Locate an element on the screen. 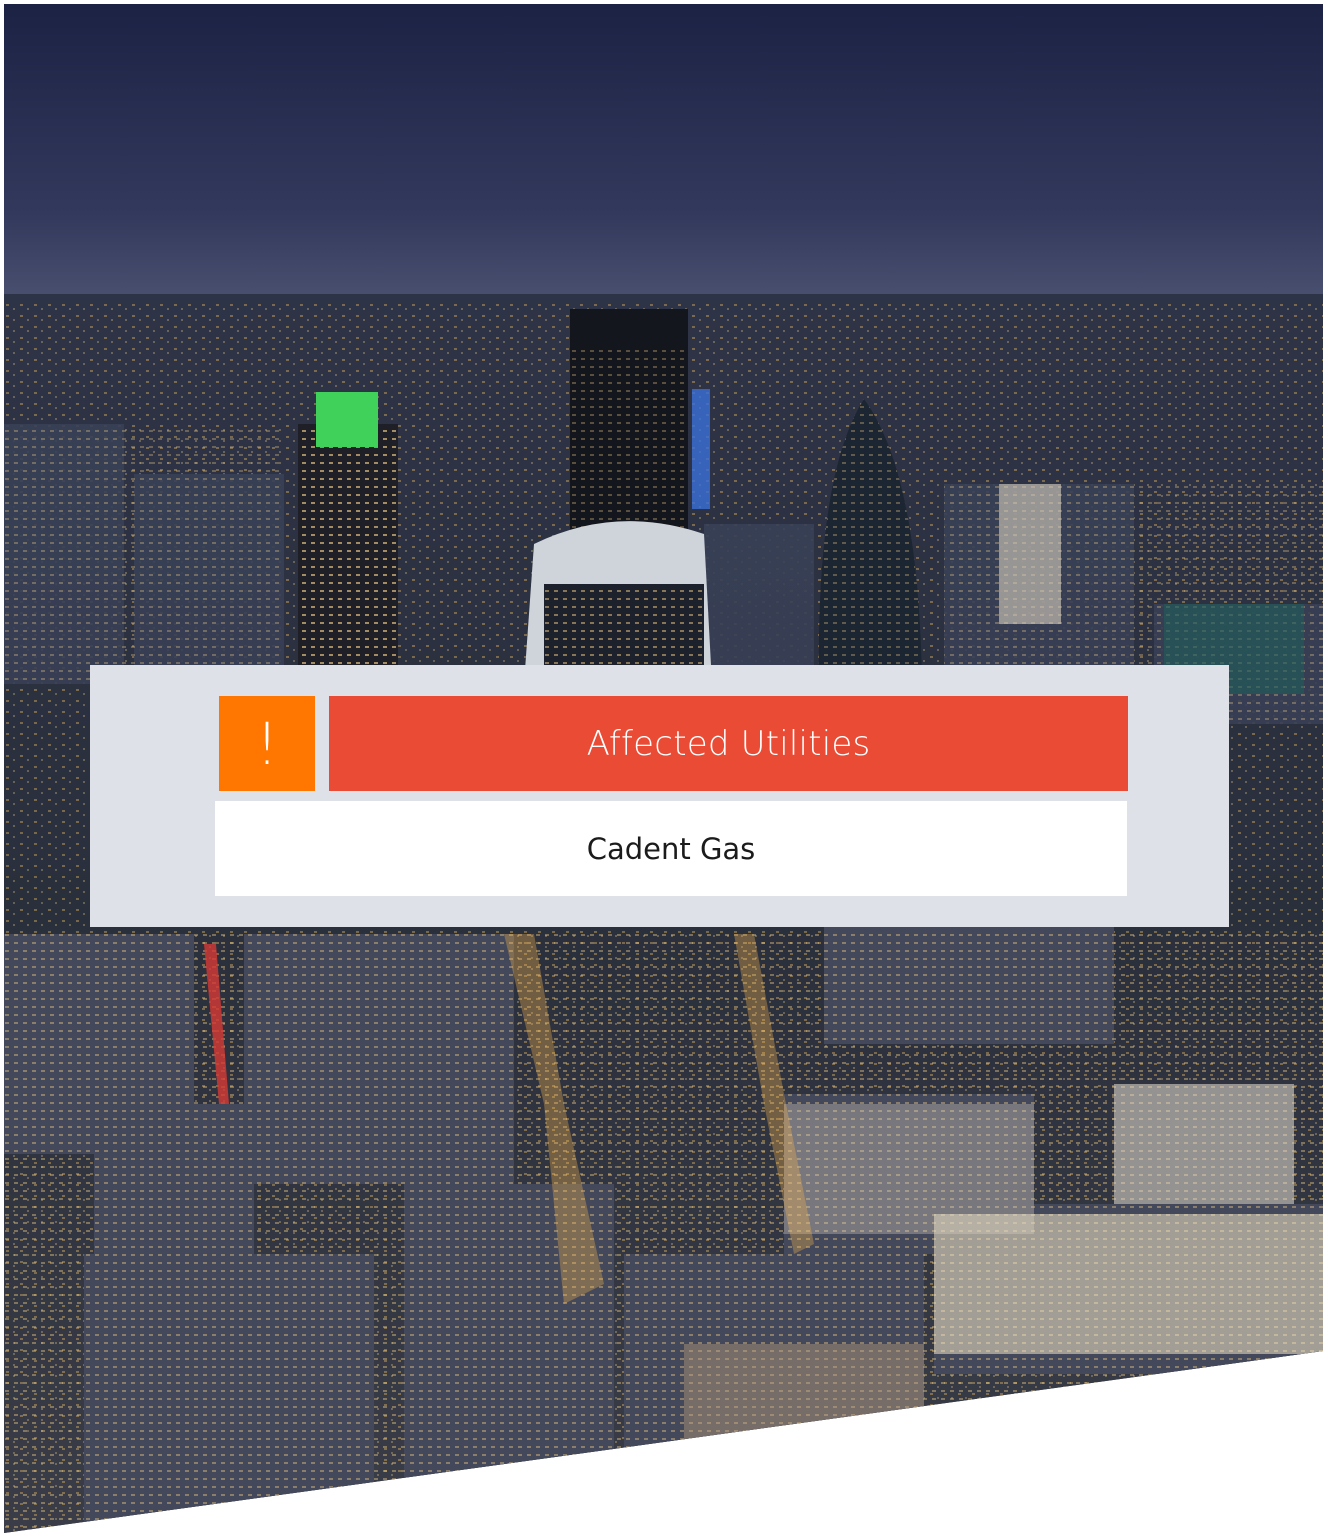  affected-utilities-title: Affected Utilities is located at coordinates (728, 743).